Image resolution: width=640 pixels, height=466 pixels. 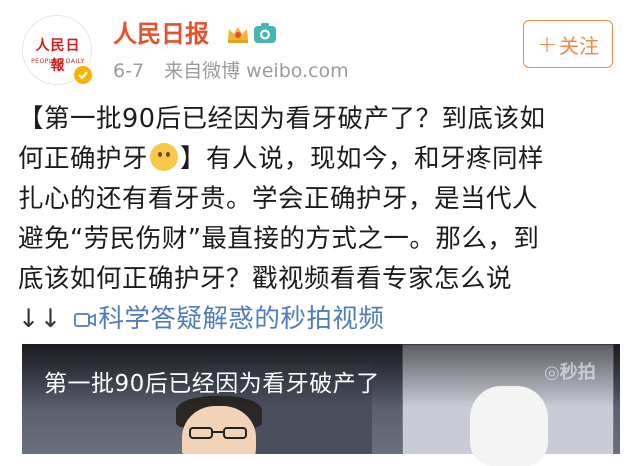 I want to click on thinking-emoji-icon, so click(x=164, y=157).